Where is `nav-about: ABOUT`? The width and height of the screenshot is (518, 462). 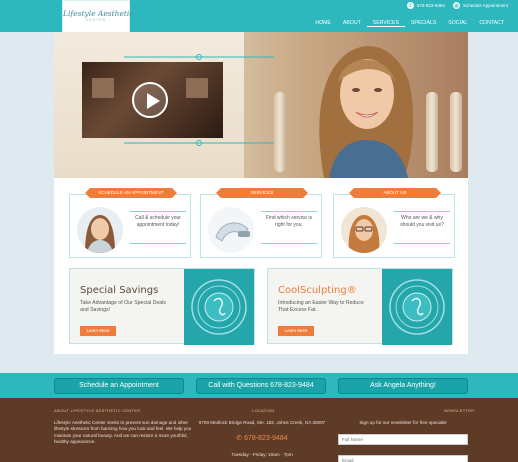
nav-about: ABOUT is located at coordinates (352, 23).